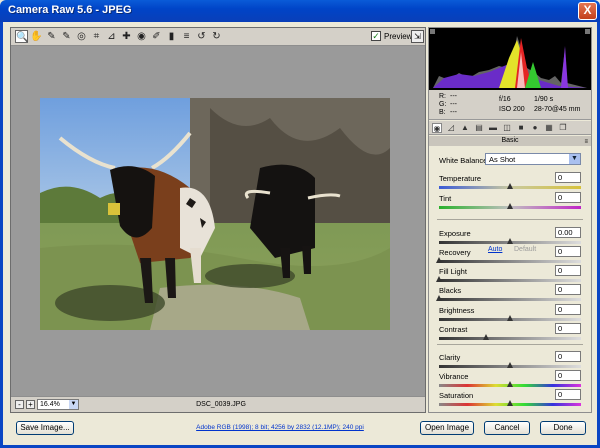  What do you see at coordinates (549, 128) in the screenshot?
I see `tab-presets: ▦` at bounding box center [549, 128].